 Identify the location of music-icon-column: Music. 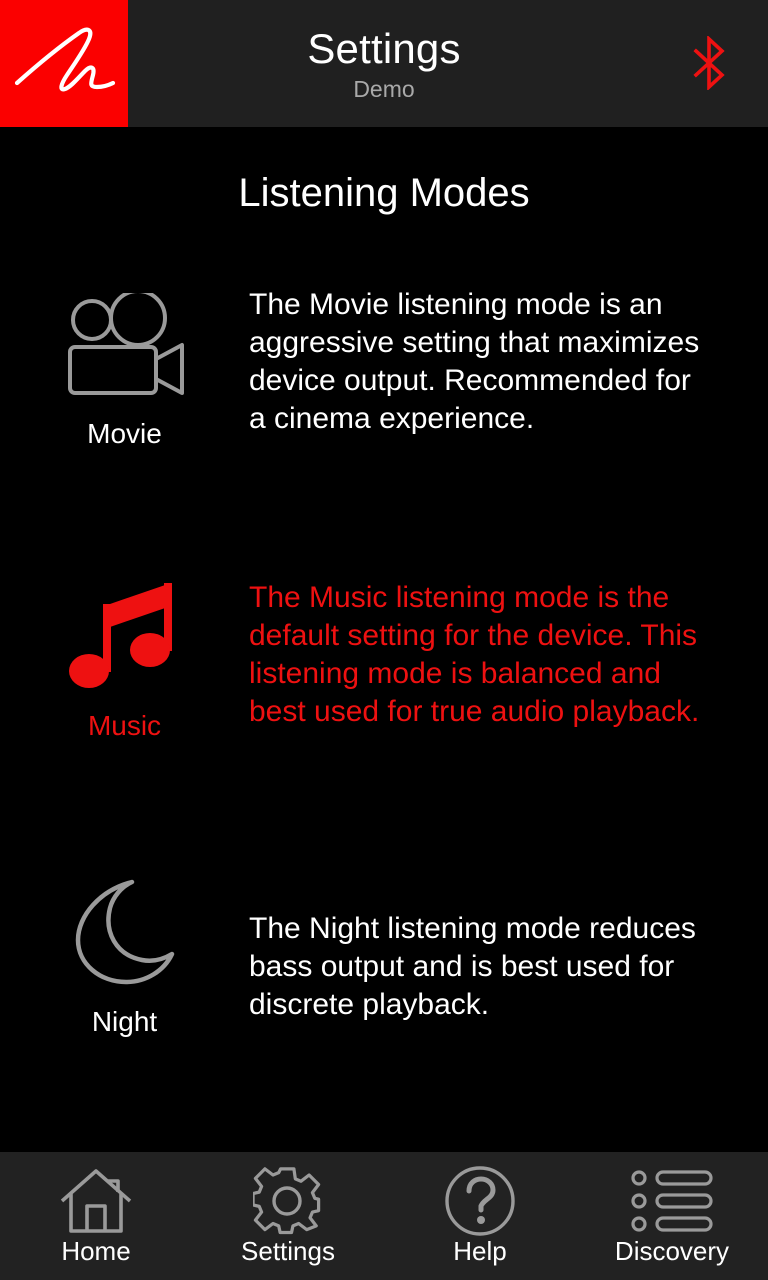
(124, 658).